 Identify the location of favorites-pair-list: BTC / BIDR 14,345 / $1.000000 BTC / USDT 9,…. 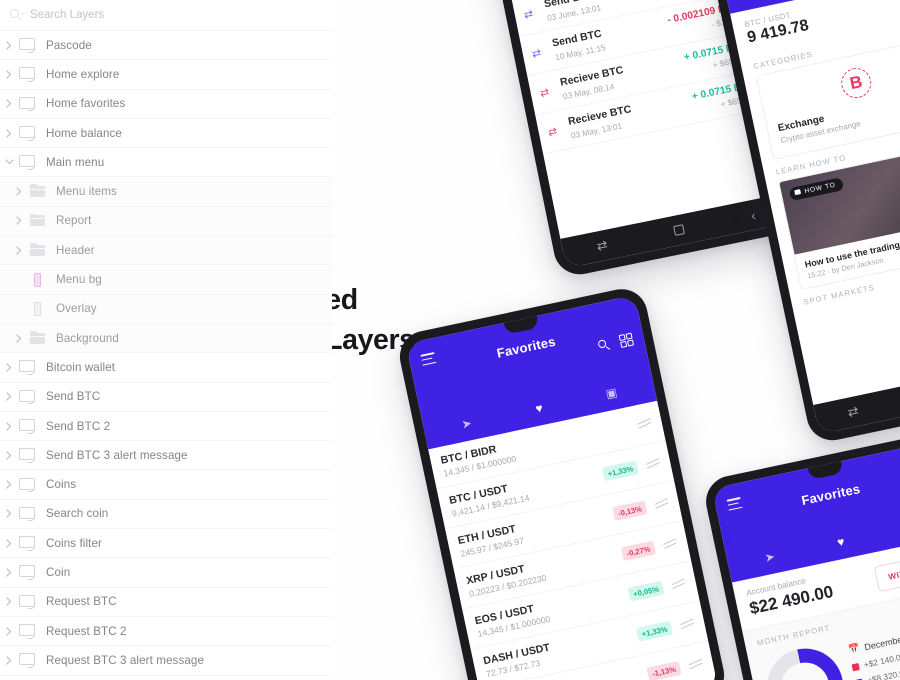
(573, 540).